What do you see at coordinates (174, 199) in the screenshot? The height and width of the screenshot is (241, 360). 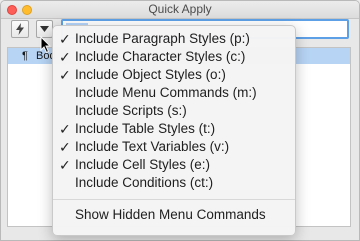 I see `menu-separator` at bounding box center [174, 199].